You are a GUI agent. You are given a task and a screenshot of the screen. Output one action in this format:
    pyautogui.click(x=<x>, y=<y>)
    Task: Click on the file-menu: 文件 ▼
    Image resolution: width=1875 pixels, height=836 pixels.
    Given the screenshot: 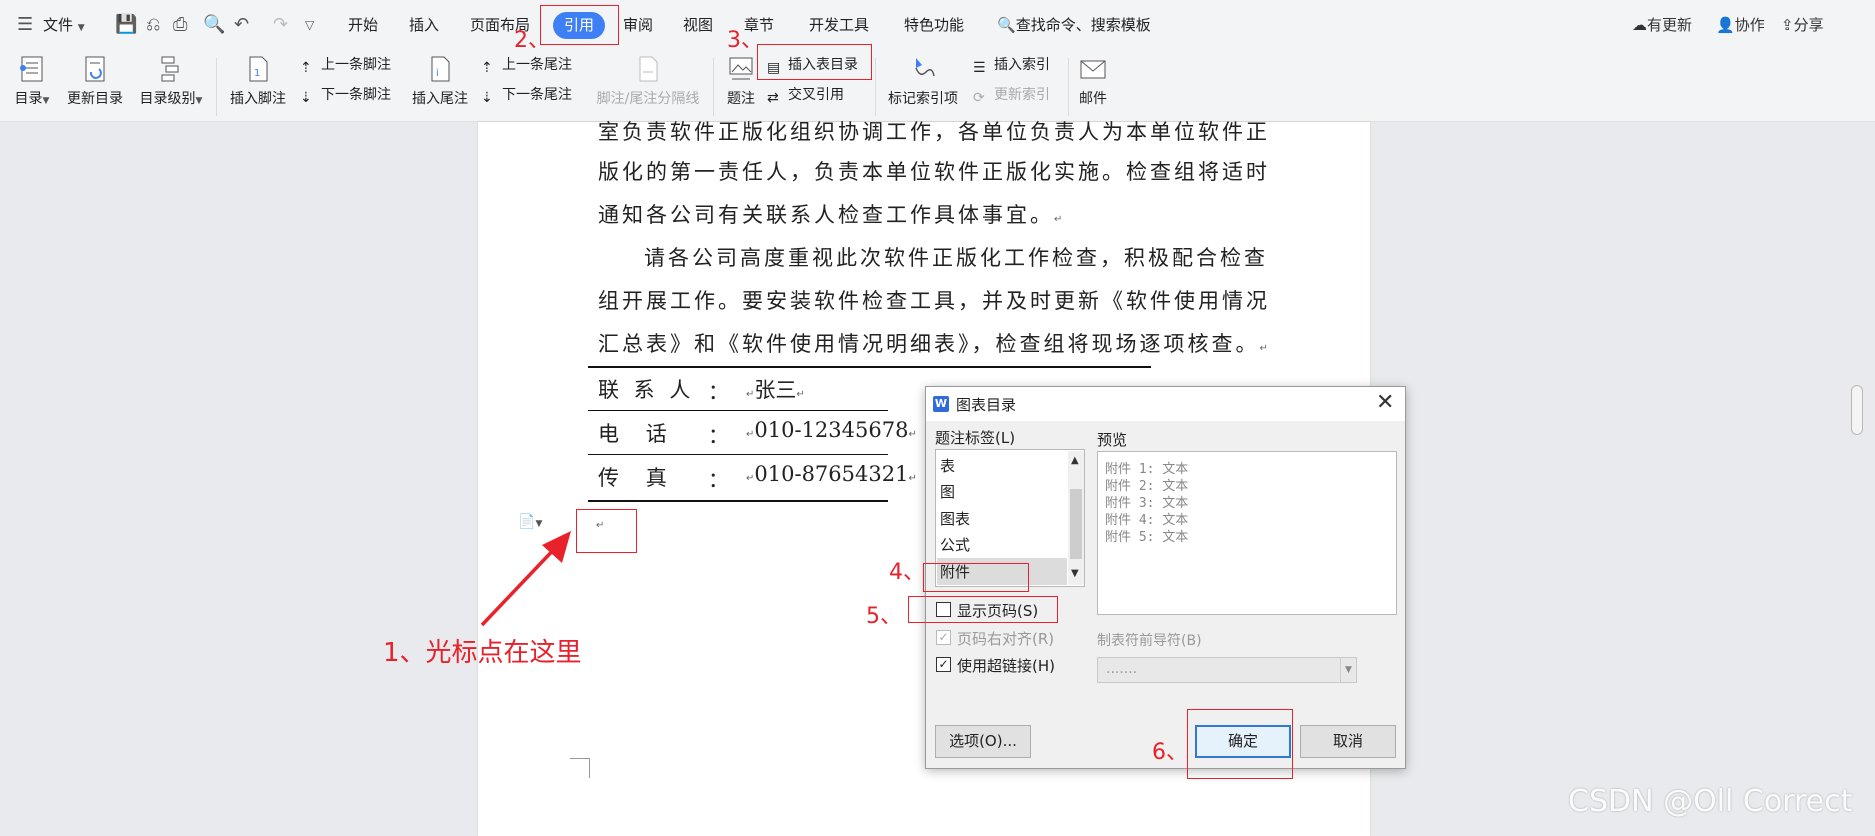 What is the action you would take?
    pyautogui.click(x=64, y=25)
    